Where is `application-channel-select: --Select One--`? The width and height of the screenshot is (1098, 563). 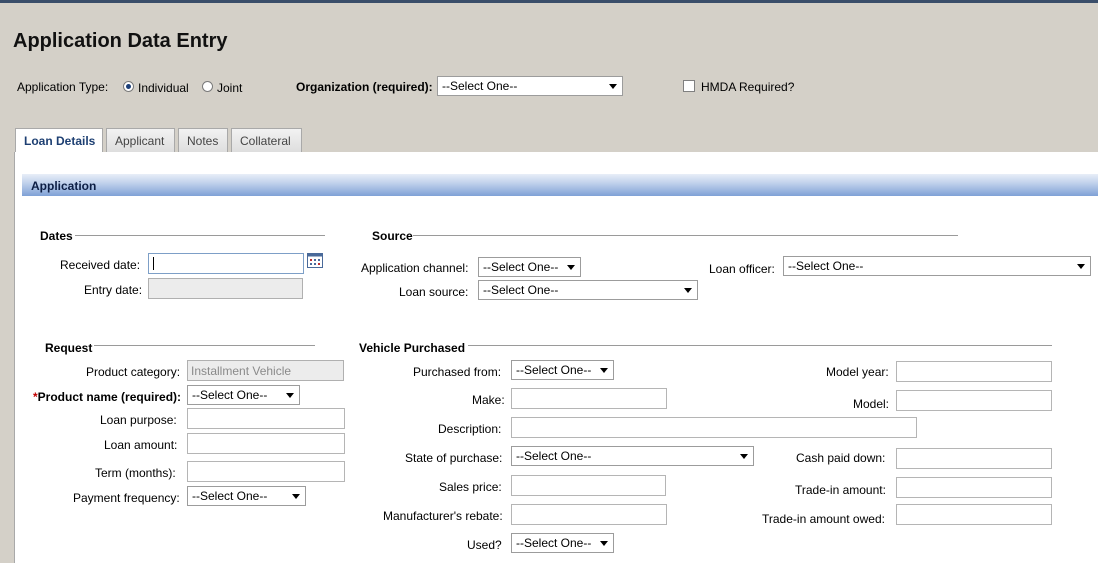
application-channel-select: --Select One-- is located at coordinates (529, 267).